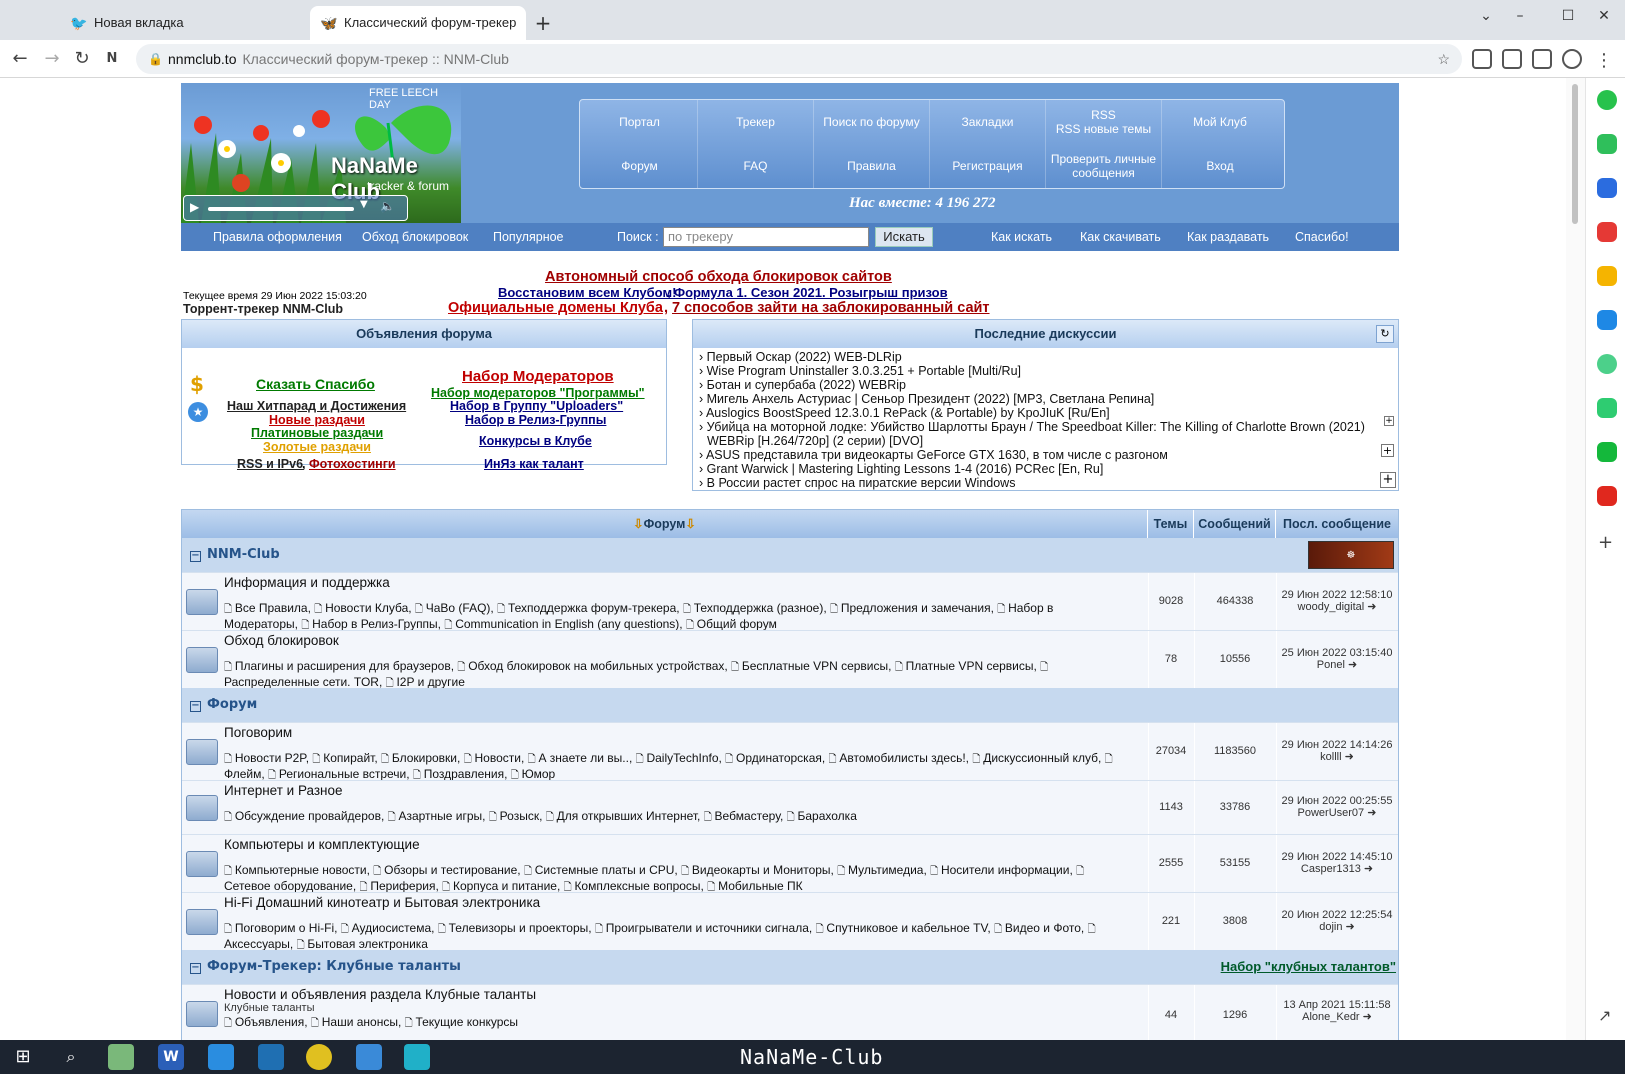 The width and height of the screenshot is (1625, 1074). I want to click on expand-large-icon: +, so click(1388, 480).